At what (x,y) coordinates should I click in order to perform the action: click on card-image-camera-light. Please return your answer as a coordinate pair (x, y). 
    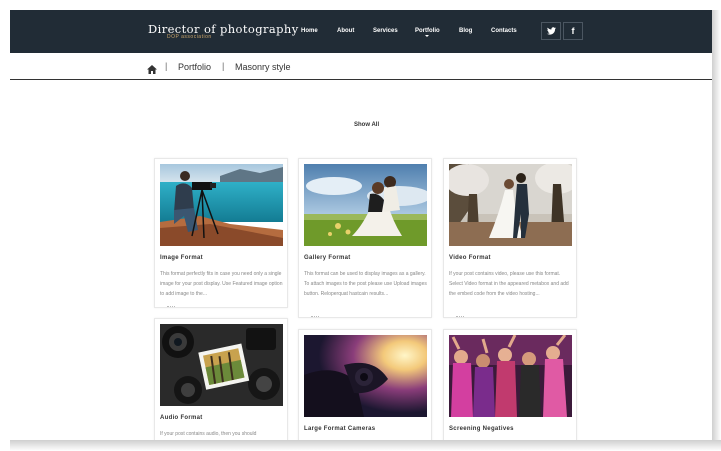
    Looking at the image, I should click on (365, 376).